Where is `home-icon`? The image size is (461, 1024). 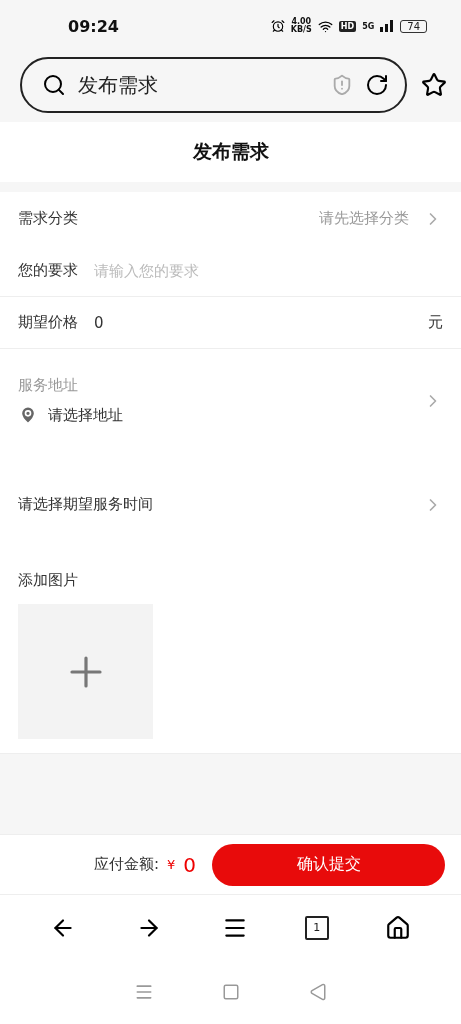 home-icon is located at coordinates (397, 927).